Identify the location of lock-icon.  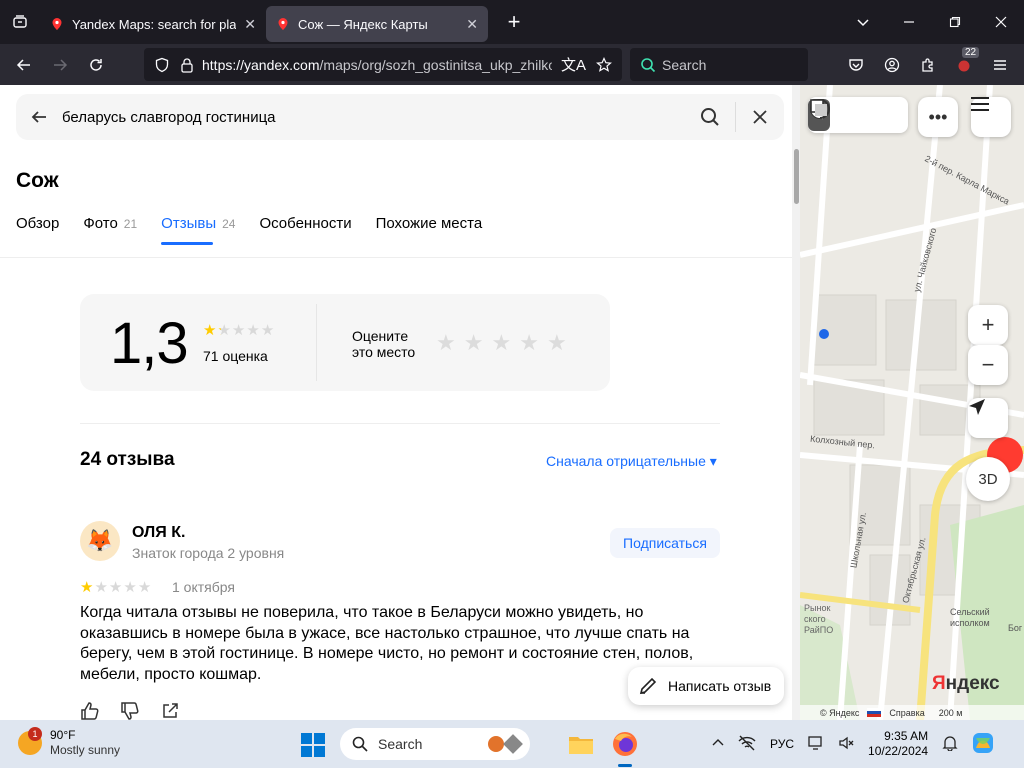
(187, 65).